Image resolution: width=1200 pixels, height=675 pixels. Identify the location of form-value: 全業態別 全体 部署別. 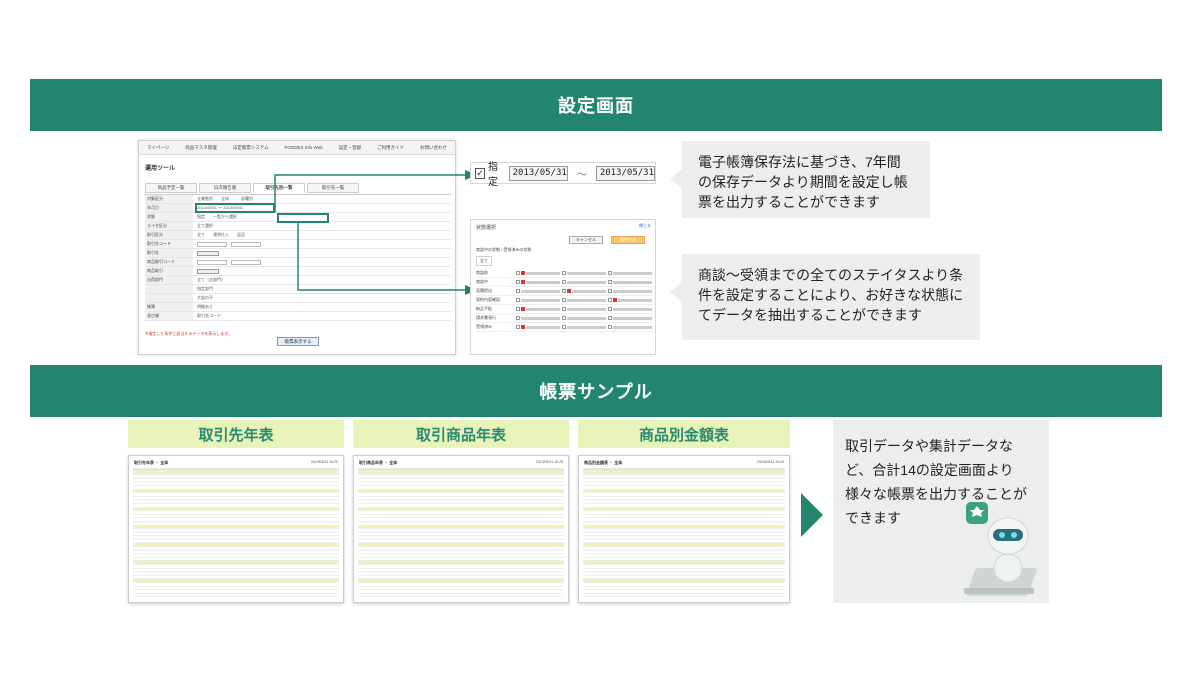
(225, 198).